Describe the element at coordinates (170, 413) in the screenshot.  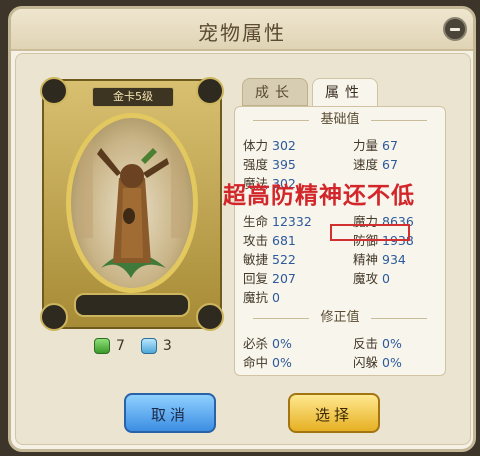
I see `cancel-button: 取消` at that location.